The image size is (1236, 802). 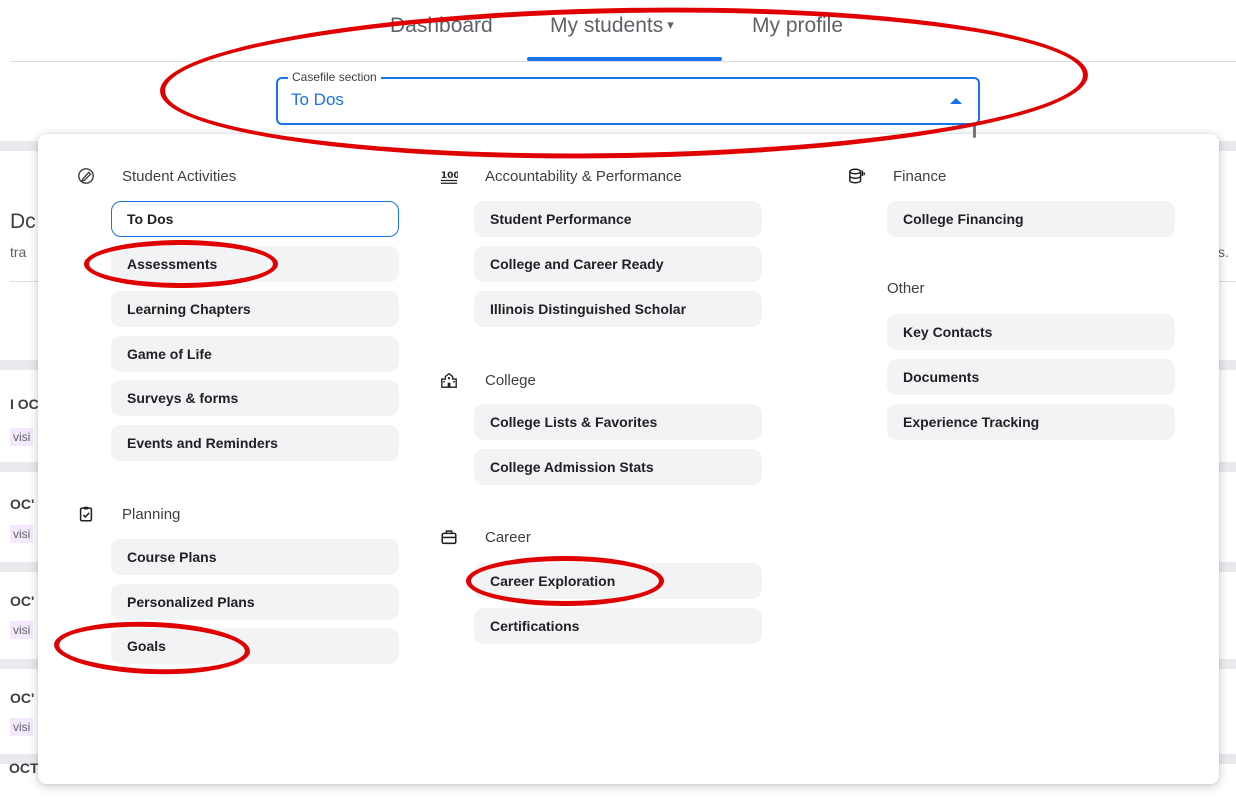 What do you see at coordinates (255, 219) in the screenshot?
I see `menu-item-to-dos: To Dos` at bounding box center [255, 219].